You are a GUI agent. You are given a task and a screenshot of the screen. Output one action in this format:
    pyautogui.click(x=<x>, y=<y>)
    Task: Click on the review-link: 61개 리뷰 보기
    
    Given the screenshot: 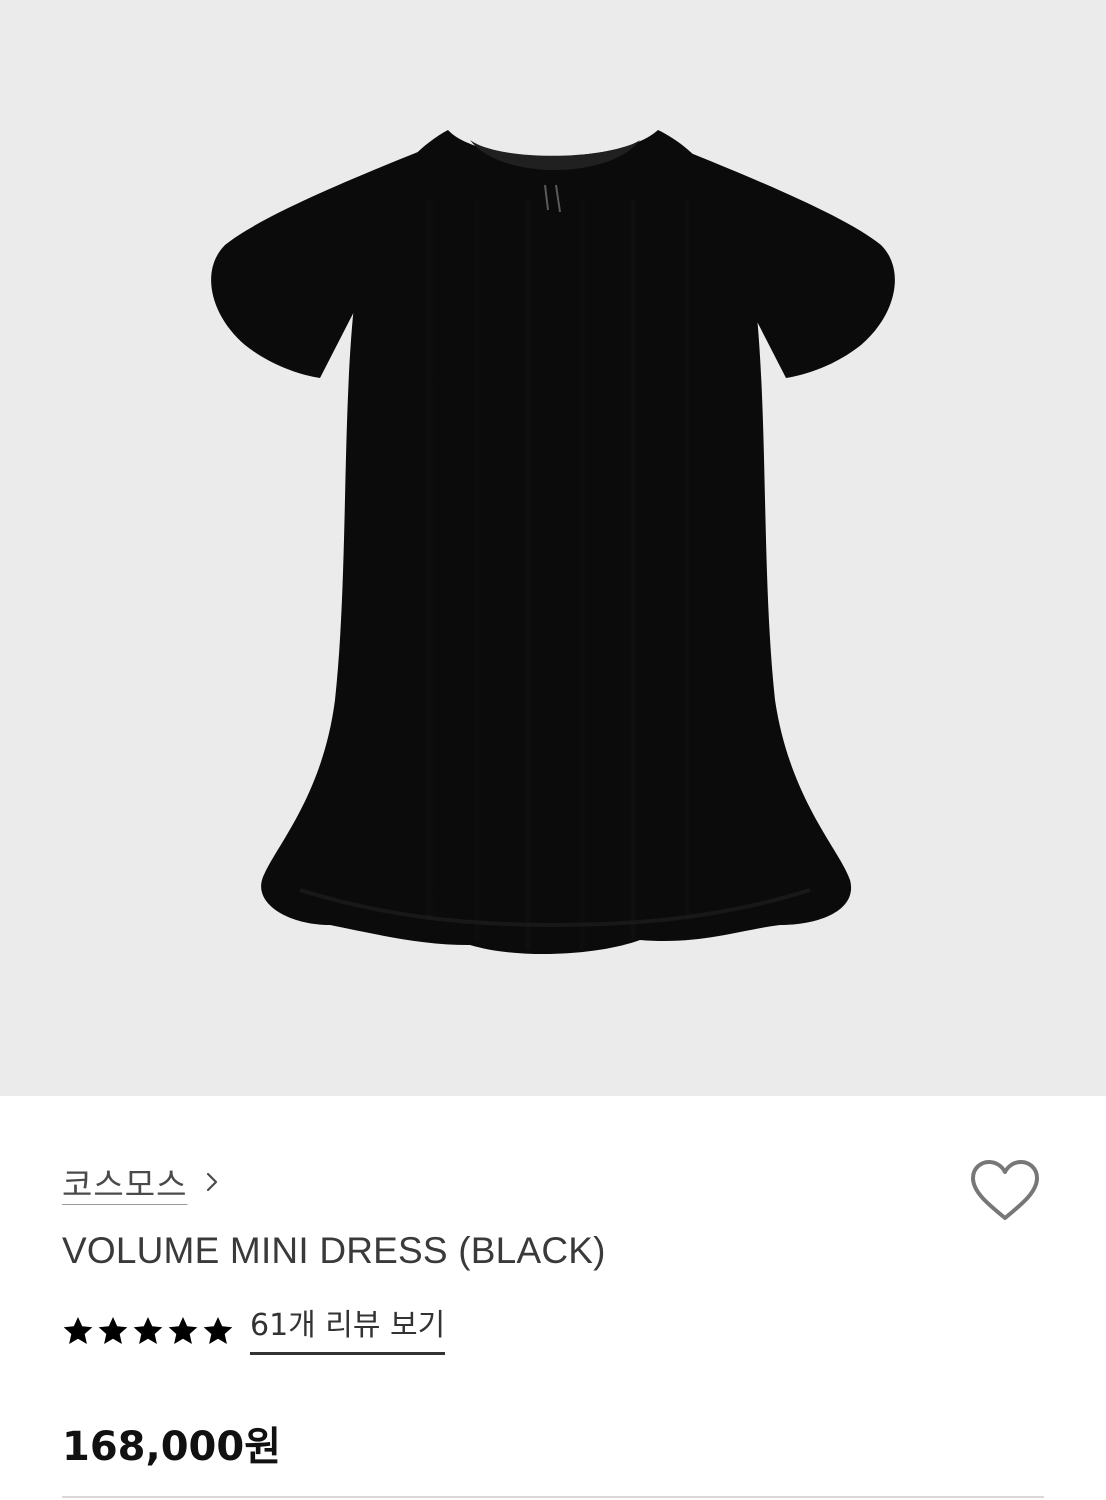 What is the action you would take?
    pyautogui.click(x=348, y=1330)
    